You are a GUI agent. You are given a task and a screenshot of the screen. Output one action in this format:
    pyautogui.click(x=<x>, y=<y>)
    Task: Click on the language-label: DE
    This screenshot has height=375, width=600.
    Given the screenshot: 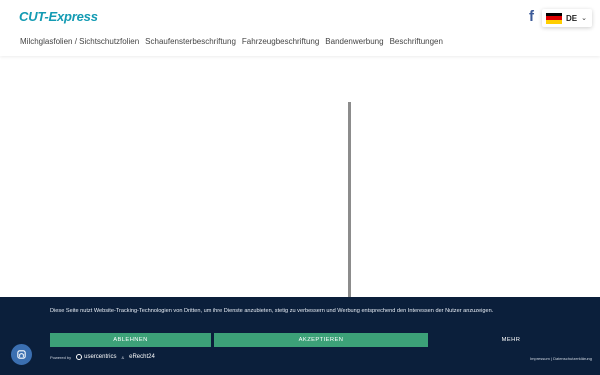 What is the action you would take?
    pyautogui.click(x=572, y=18)
    